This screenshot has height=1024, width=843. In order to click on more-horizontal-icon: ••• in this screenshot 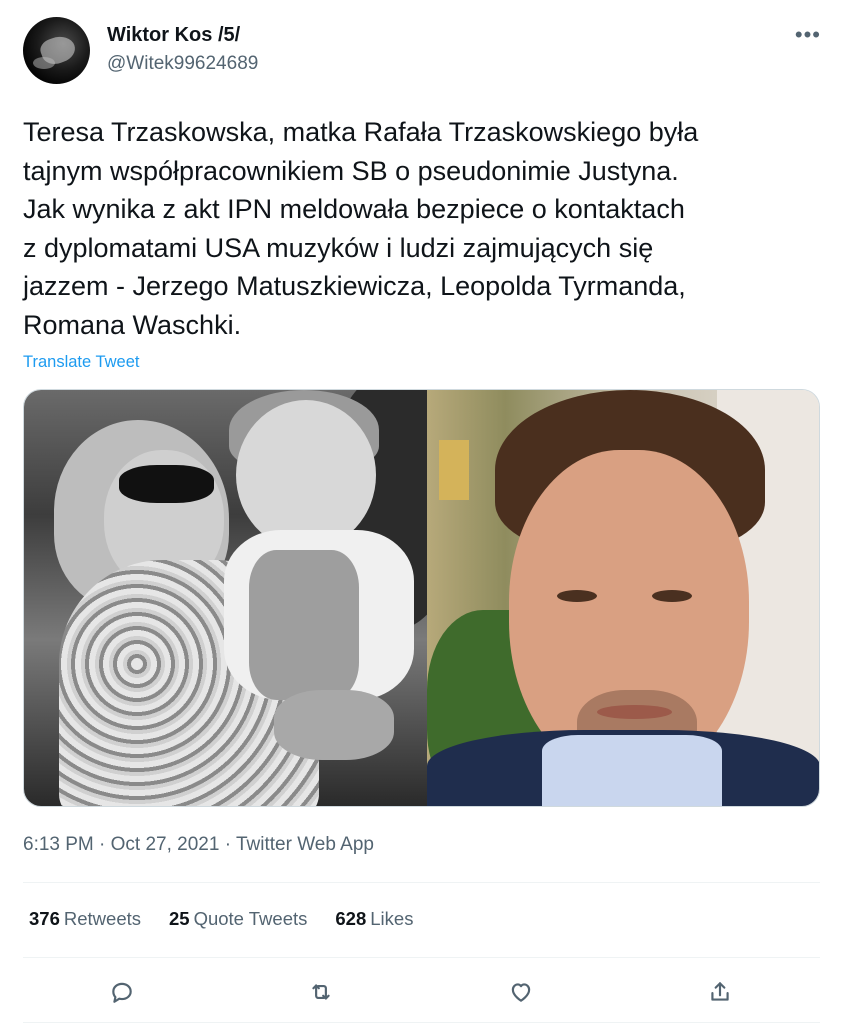, I will do `click(808, 35)`.